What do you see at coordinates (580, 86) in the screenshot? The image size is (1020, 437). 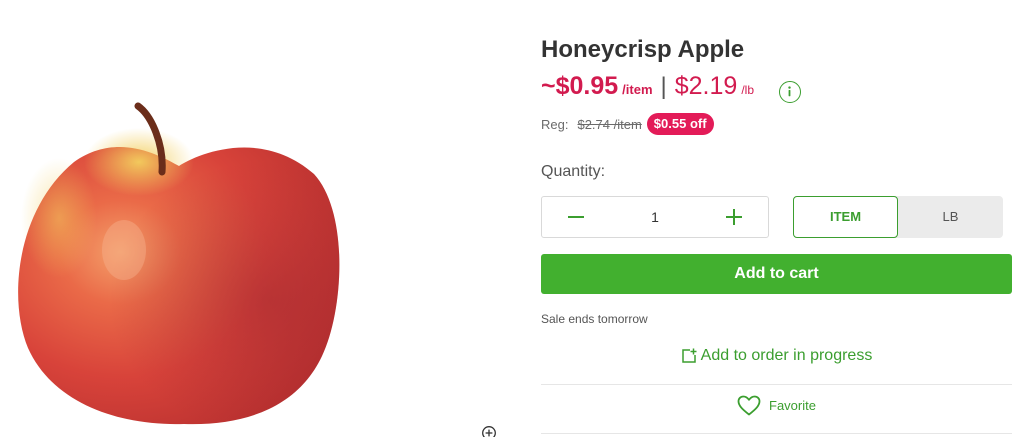 I see `sale-price: ~$0.95` at bounding box center [580, 86].